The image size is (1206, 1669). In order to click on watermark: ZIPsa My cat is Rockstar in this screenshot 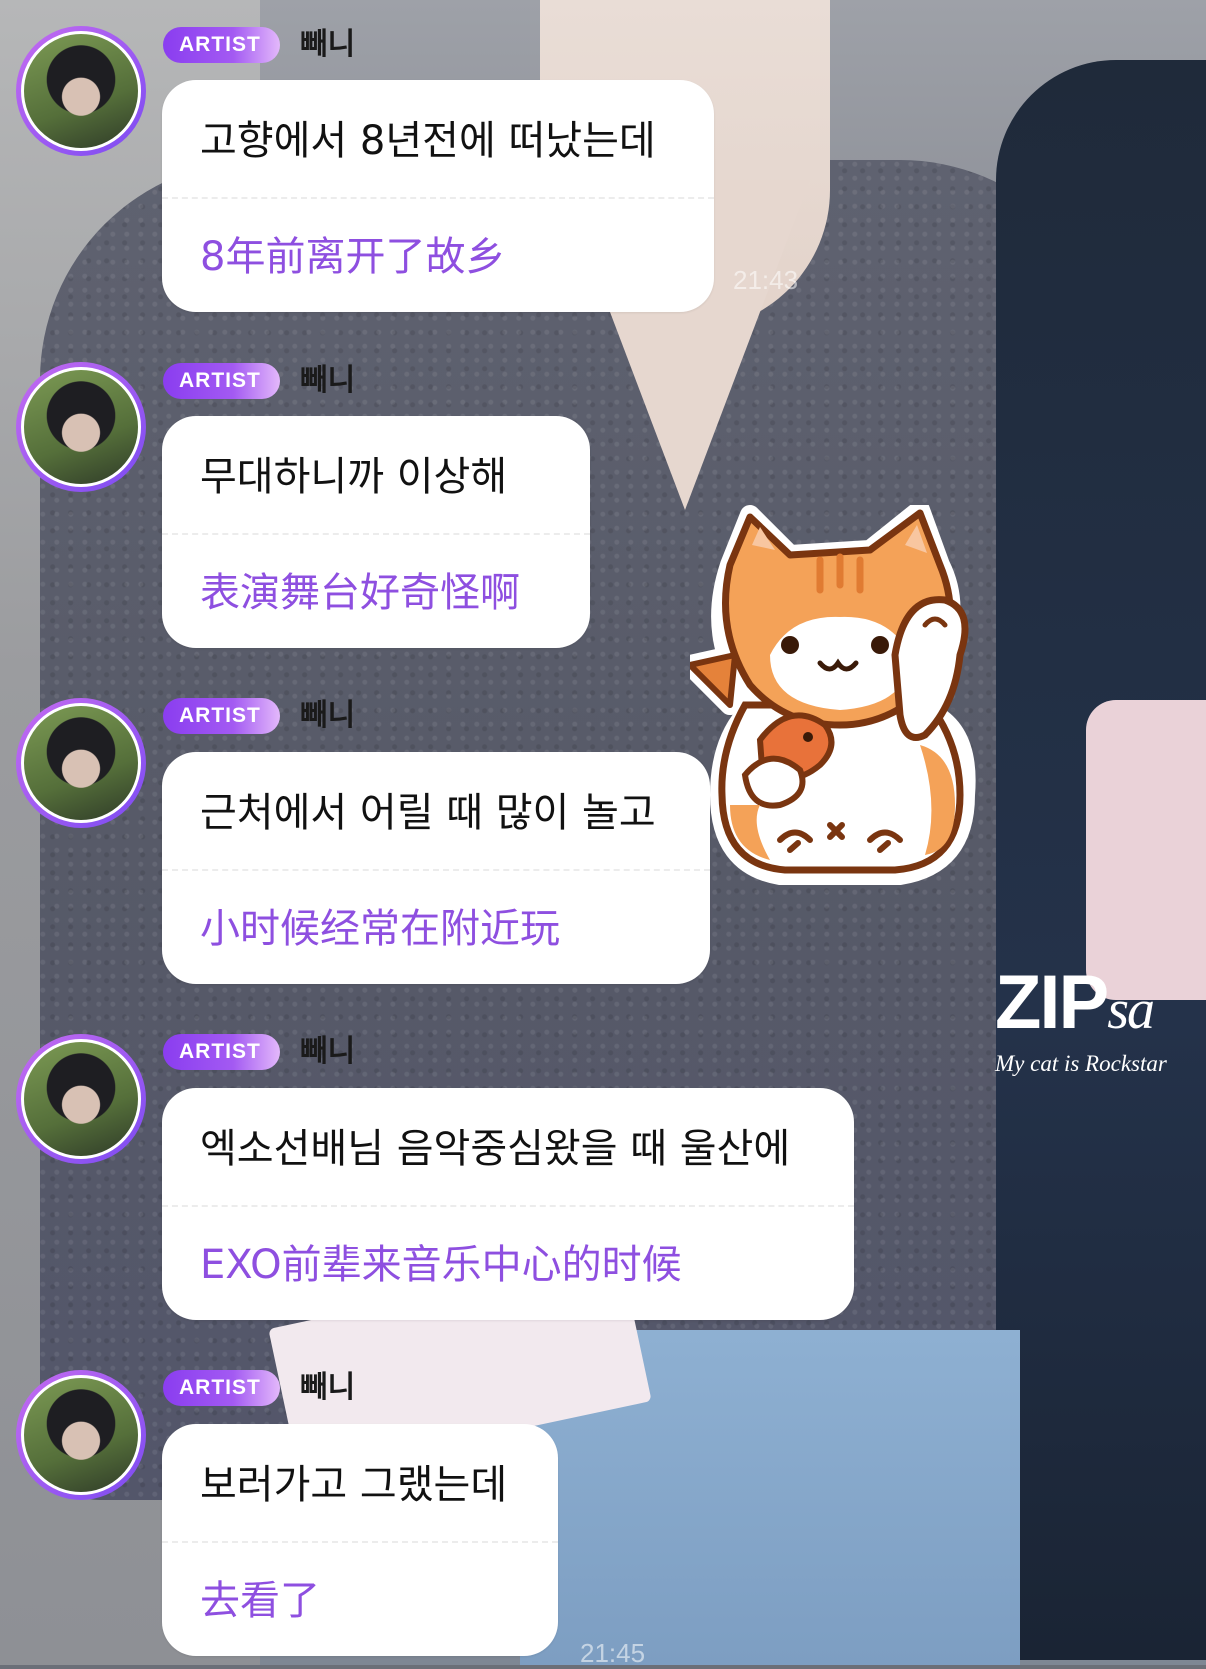, I will do `click(1100, 1021)`.